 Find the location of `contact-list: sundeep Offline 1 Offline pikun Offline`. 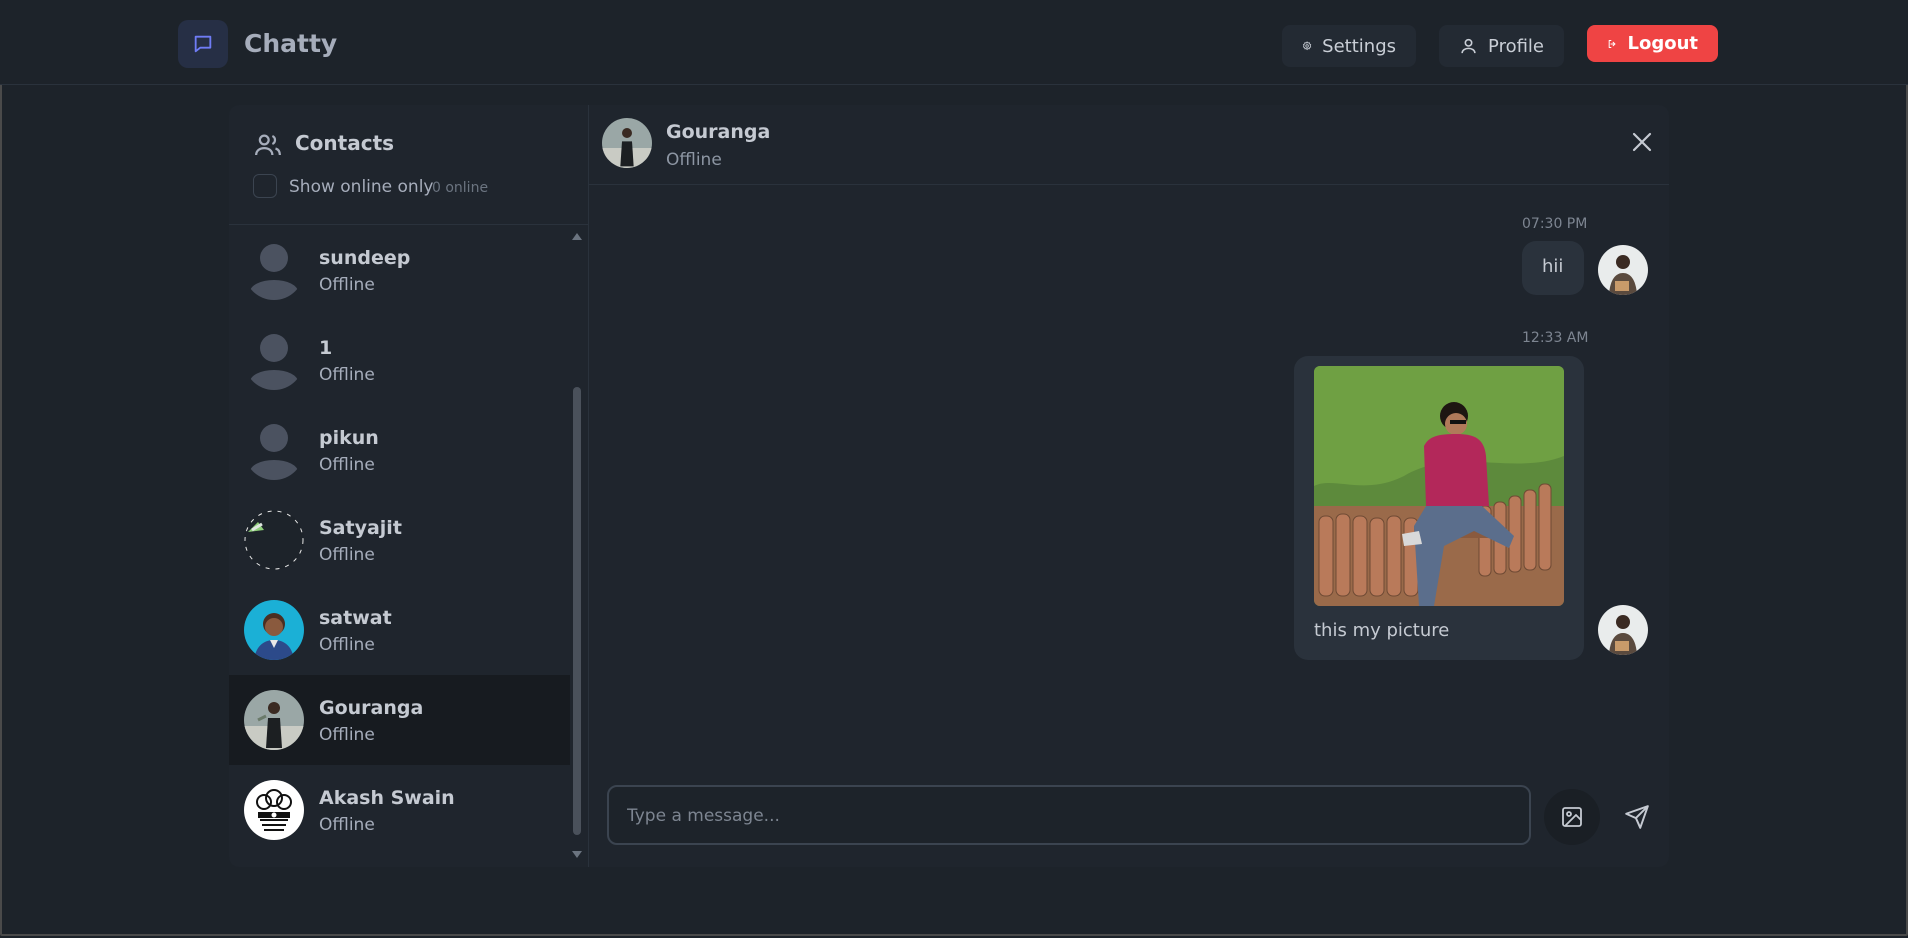

contact-list: sundeep Offline 1 Offline pikun Offline is located at coordinates (399, 545).